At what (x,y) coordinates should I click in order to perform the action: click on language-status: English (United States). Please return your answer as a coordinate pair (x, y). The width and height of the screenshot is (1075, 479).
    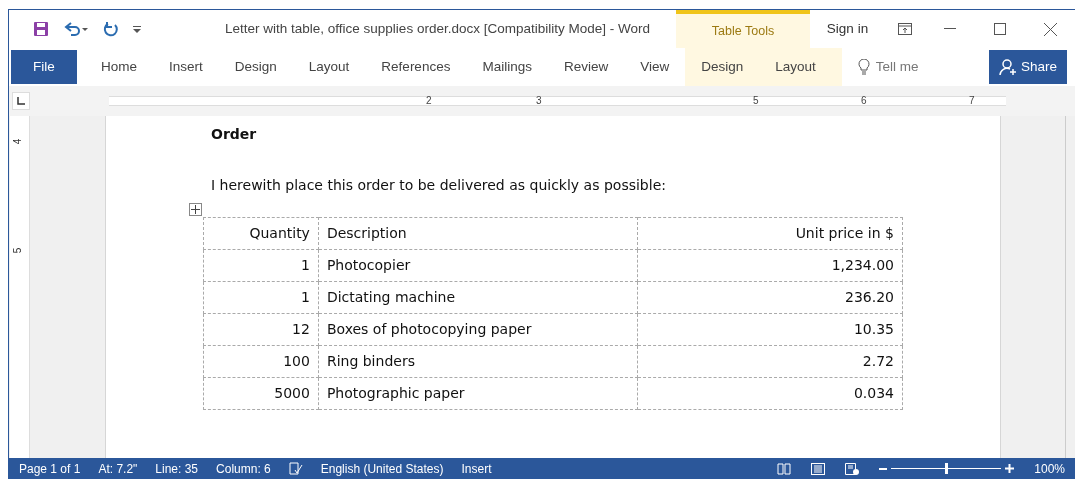
    Looking at the image, I should click on (382, 468).